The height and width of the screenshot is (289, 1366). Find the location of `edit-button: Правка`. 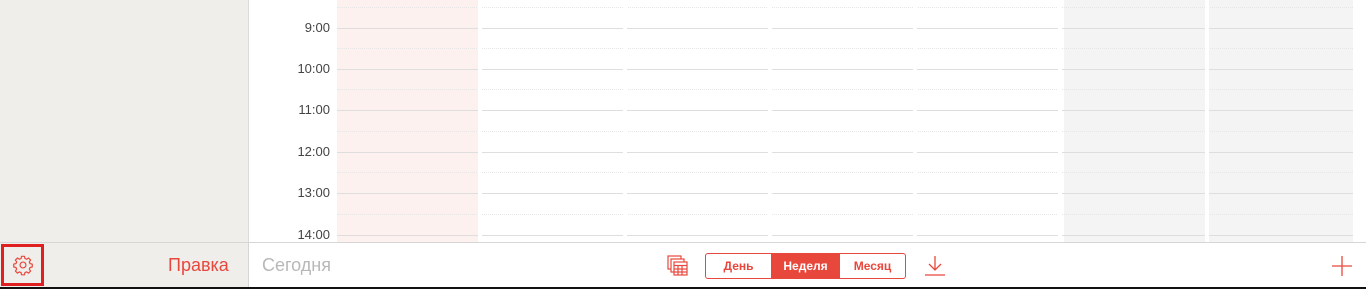

edit-button: Правка is located at coordinates (198, 265).